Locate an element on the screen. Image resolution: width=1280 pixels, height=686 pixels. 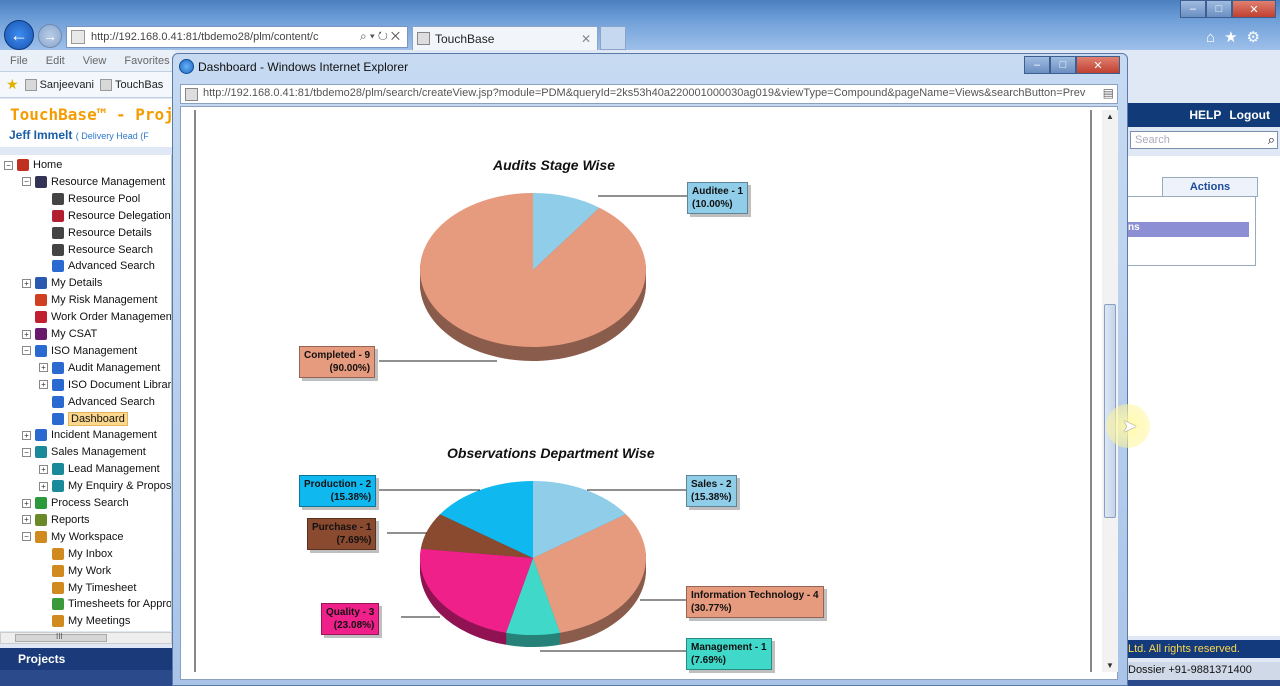
callout-percent: (30.77%) is located at coordinates (711, 608).